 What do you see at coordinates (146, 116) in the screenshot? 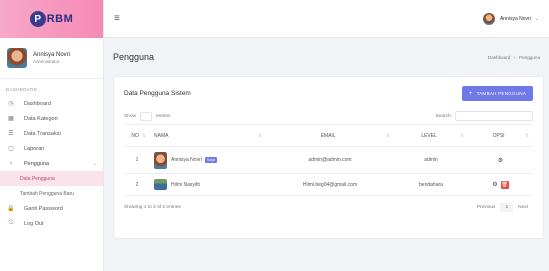
I see `entries-select` at bounding box center [146, 116].